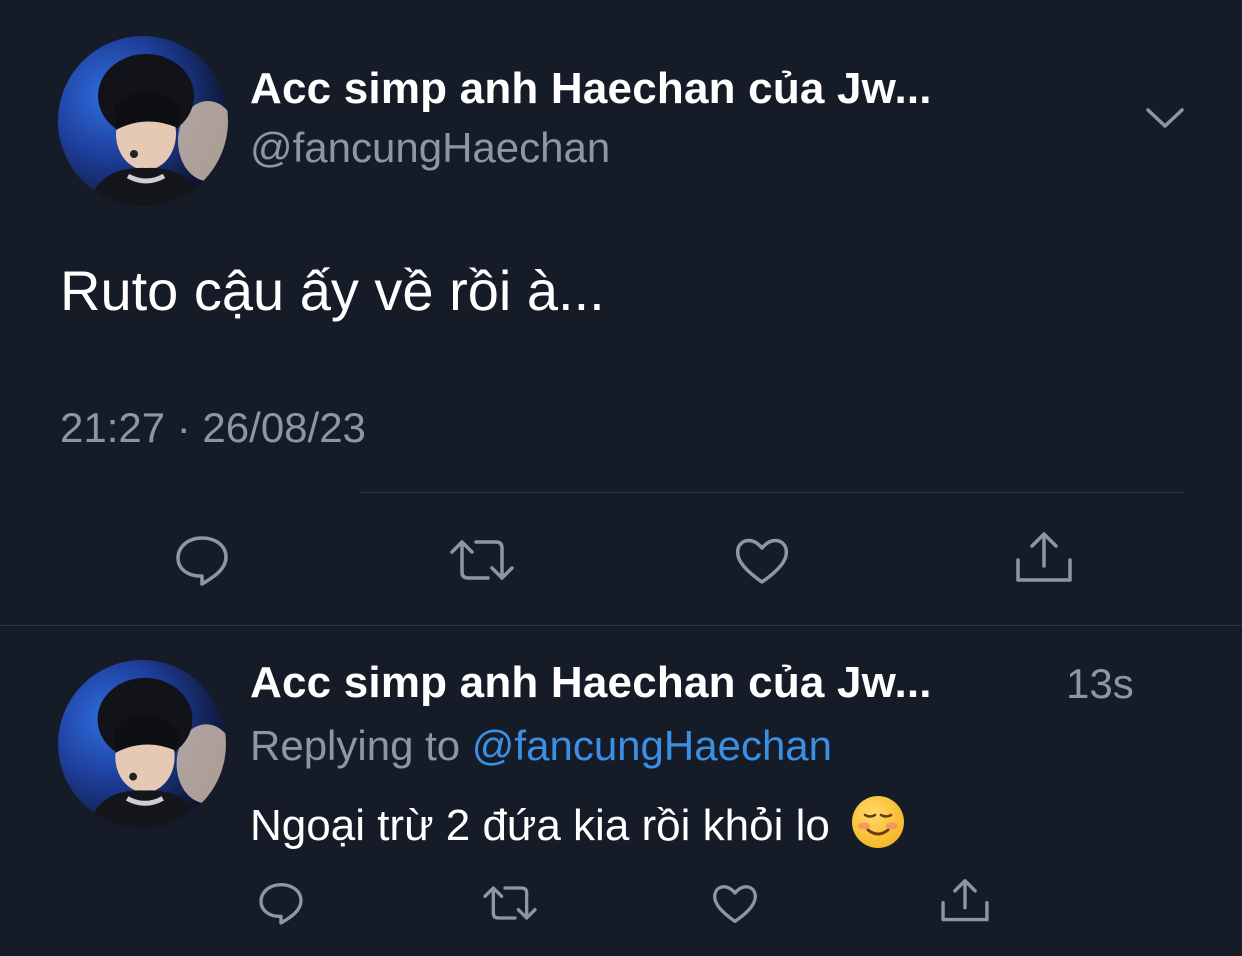 The image size is (1242, 956). Describe the element at coordinates (878, 822) in the screenshot. I see `smiling-face-with-blush-emoji` at that location.